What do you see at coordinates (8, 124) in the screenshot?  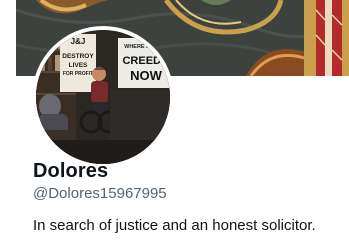 I see `left-margin` at bounding box center [8, 124].